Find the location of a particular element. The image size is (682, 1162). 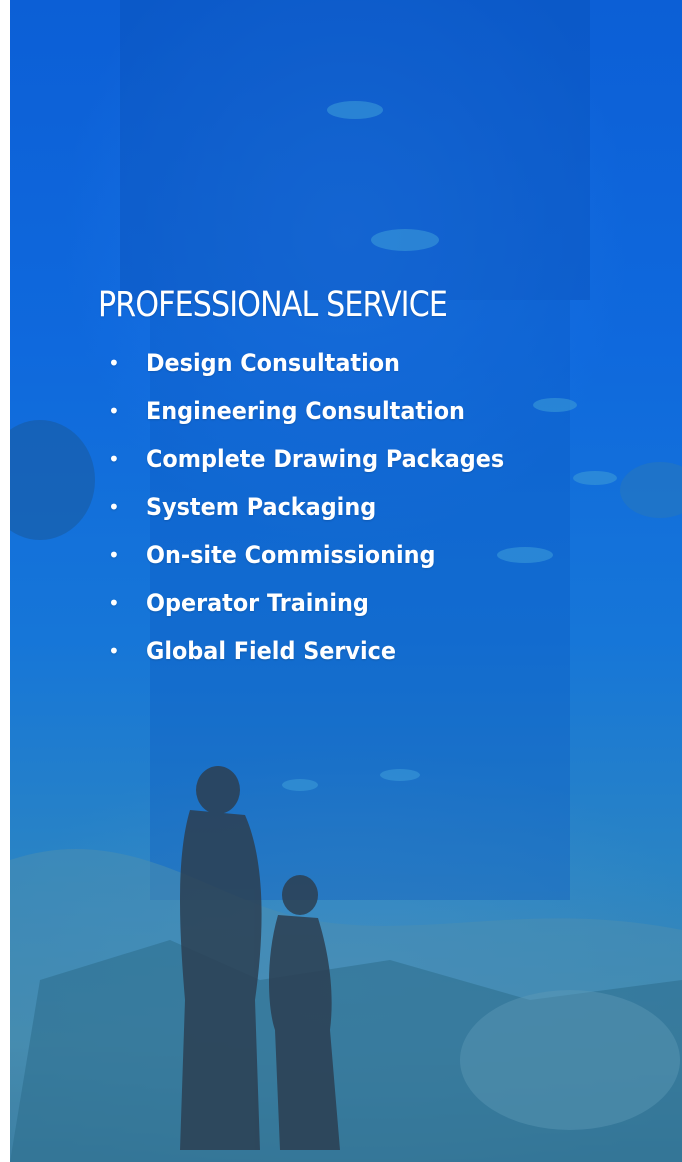

service-list-item: • Complete Drawing Packages is located at coordinates (378, 459).